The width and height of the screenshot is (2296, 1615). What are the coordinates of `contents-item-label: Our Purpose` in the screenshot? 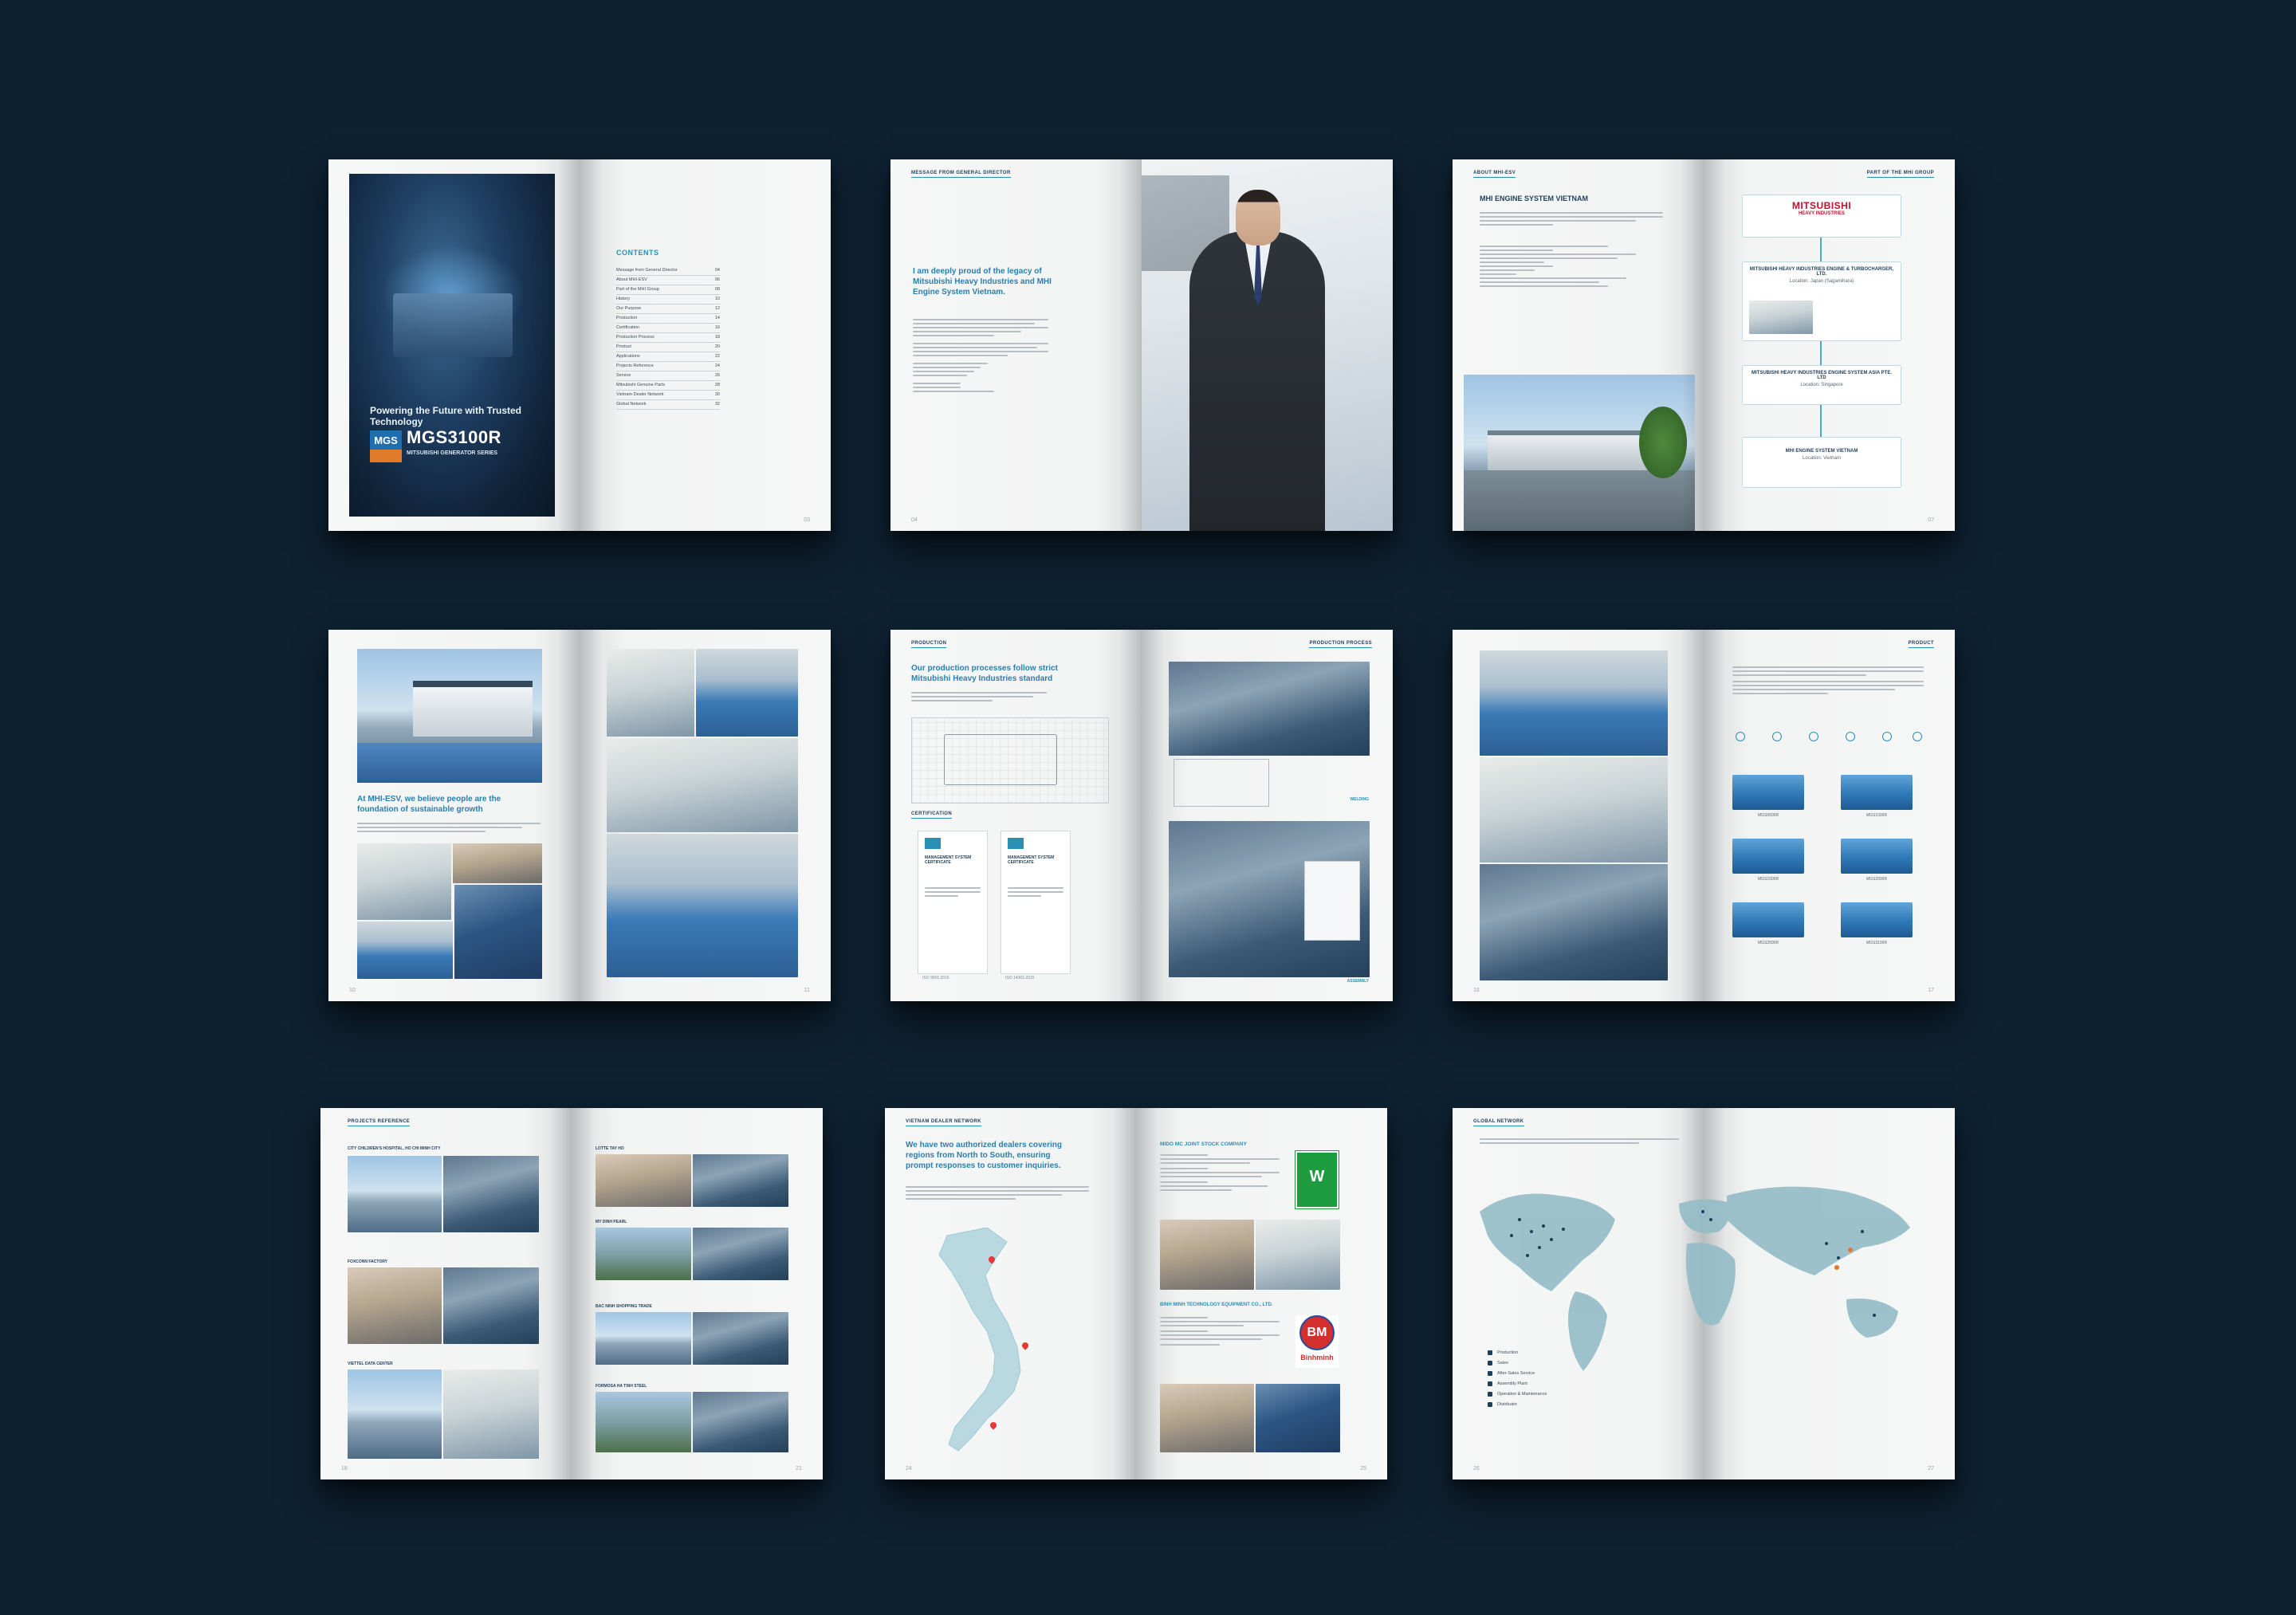 It's located at (629, 308).